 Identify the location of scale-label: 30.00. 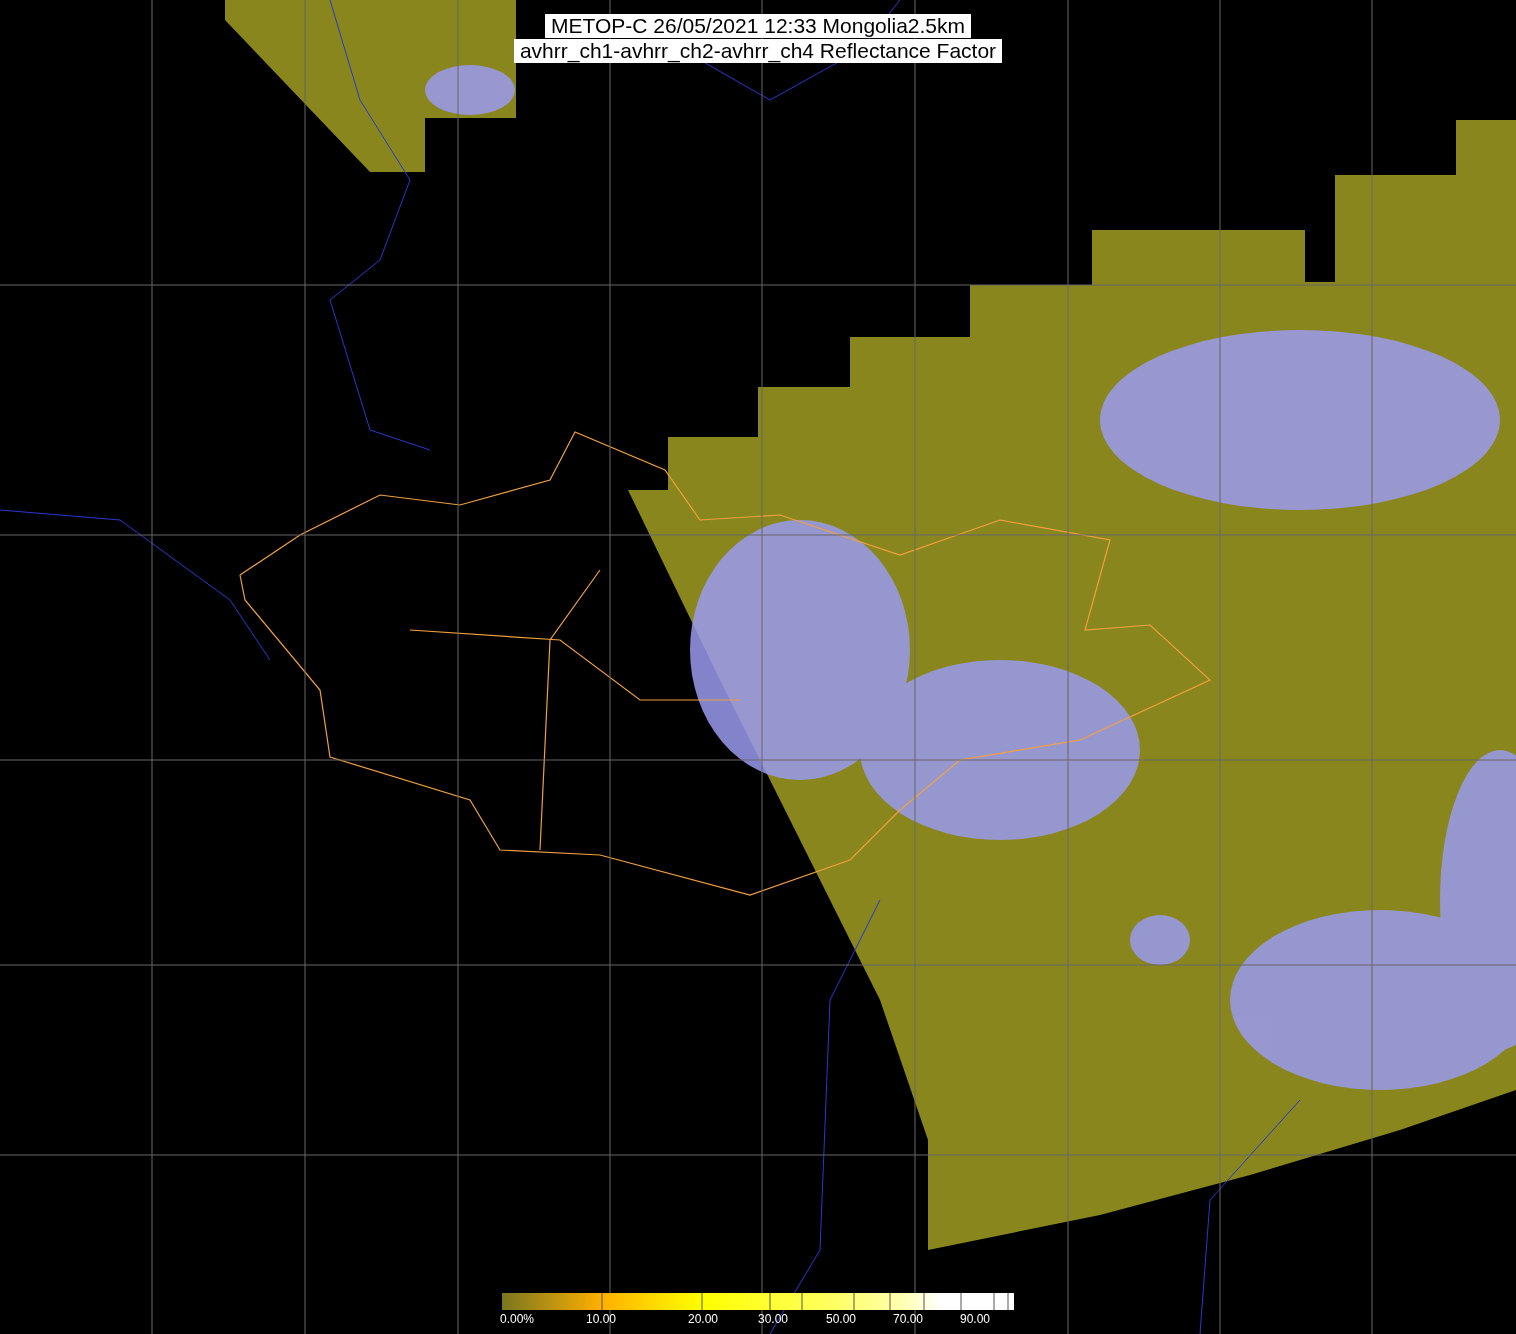
(773, 1319).